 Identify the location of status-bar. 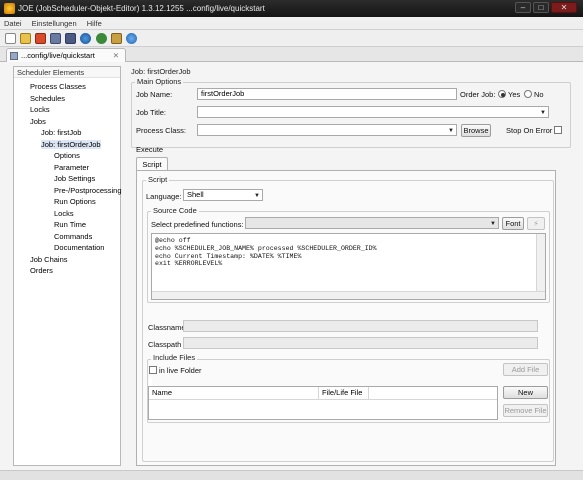
(291, 475).